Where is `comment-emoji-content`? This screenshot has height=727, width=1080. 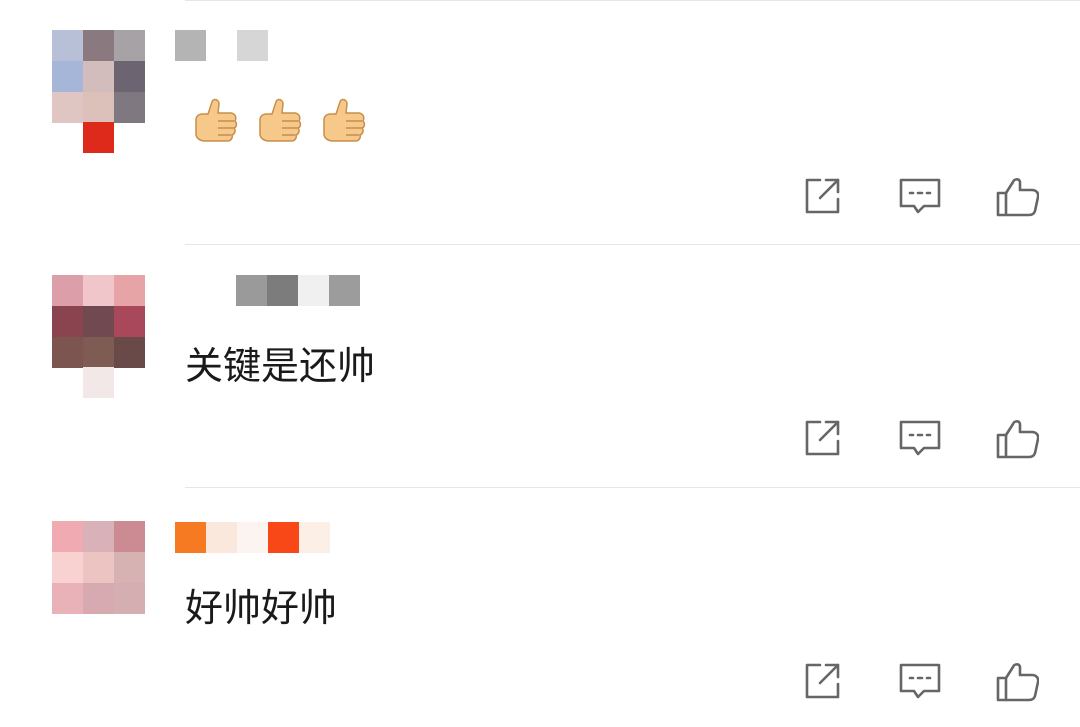
comment-emoji-content is located at coordinates (279, 120).